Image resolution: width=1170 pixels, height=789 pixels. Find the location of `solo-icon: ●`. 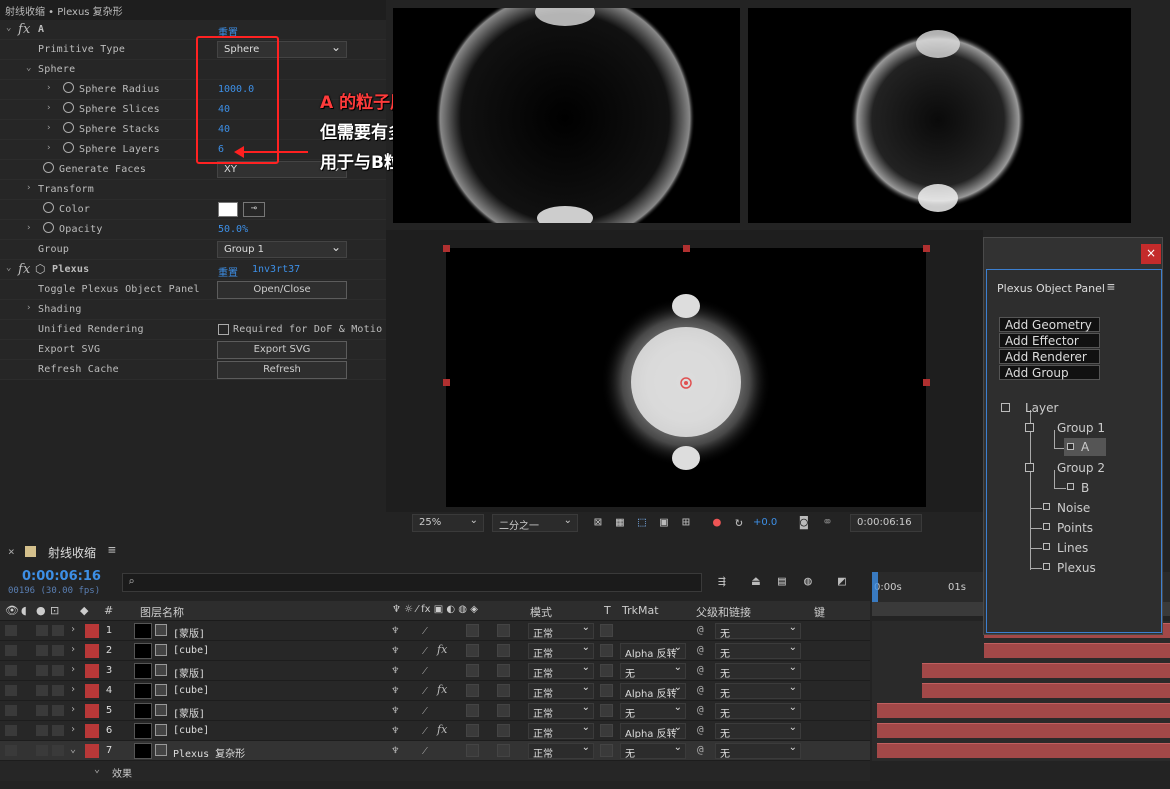

solo-icon: ● is located at coordinates (41, 610).